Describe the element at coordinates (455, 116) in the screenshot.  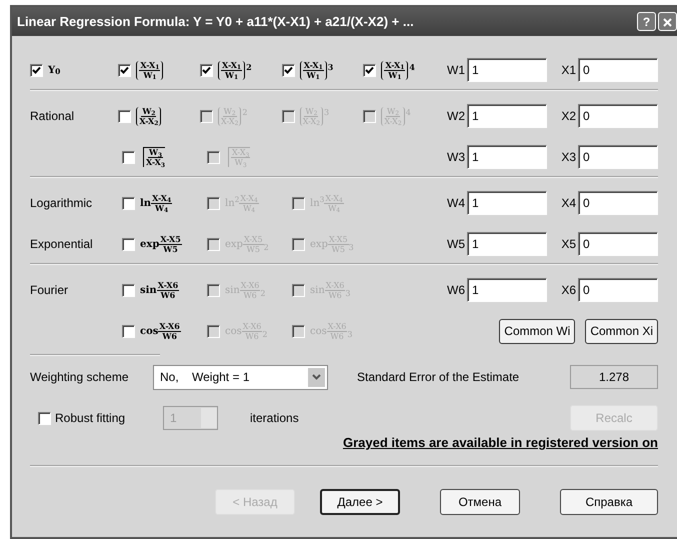
I see `field-label: W2` at that location.